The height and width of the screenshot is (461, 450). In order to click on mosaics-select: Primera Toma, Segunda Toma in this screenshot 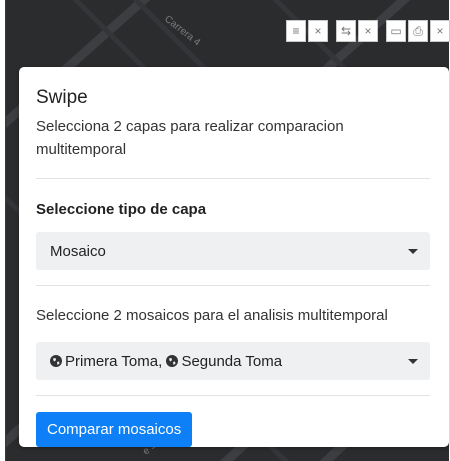, I will do `click(233, 361)`.